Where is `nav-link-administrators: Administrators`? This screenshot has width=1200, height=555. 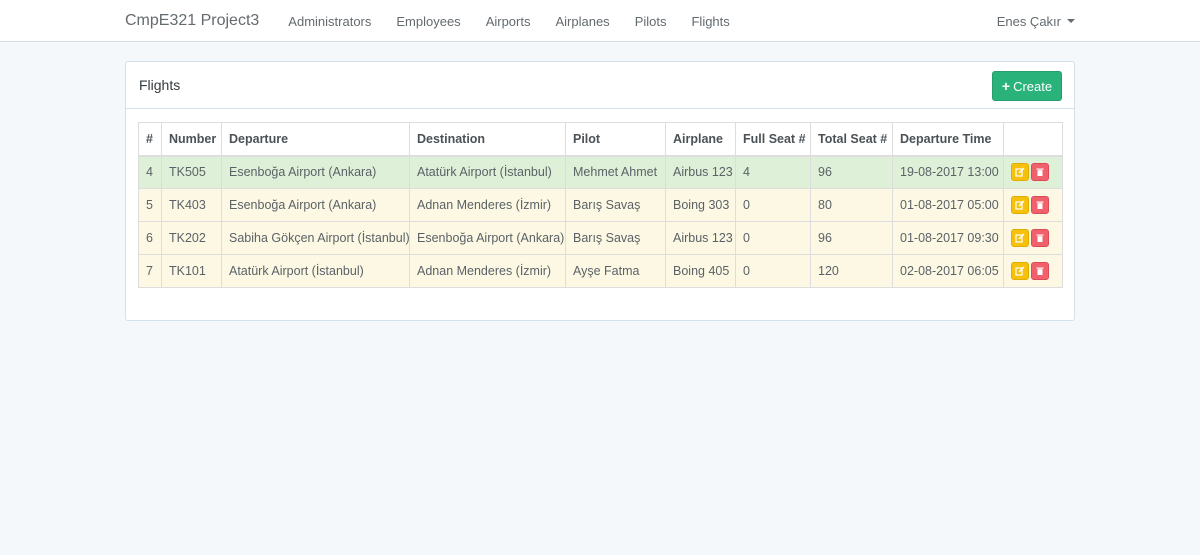 nav-link-administrators: Administrators is located at coordinates (329, 21).